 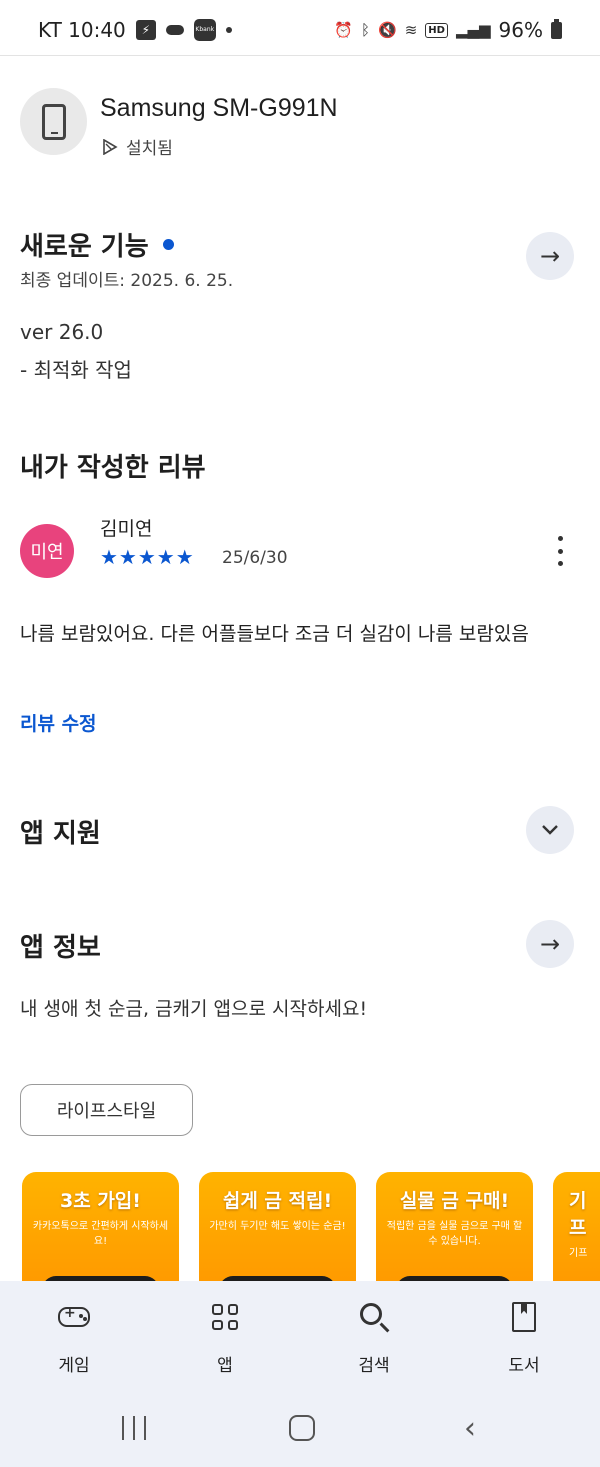 What do you see at coordinates (47, 551) in the screenshot?
I see `reviewer-avatar: 미연` at bounding box center [47, 551].